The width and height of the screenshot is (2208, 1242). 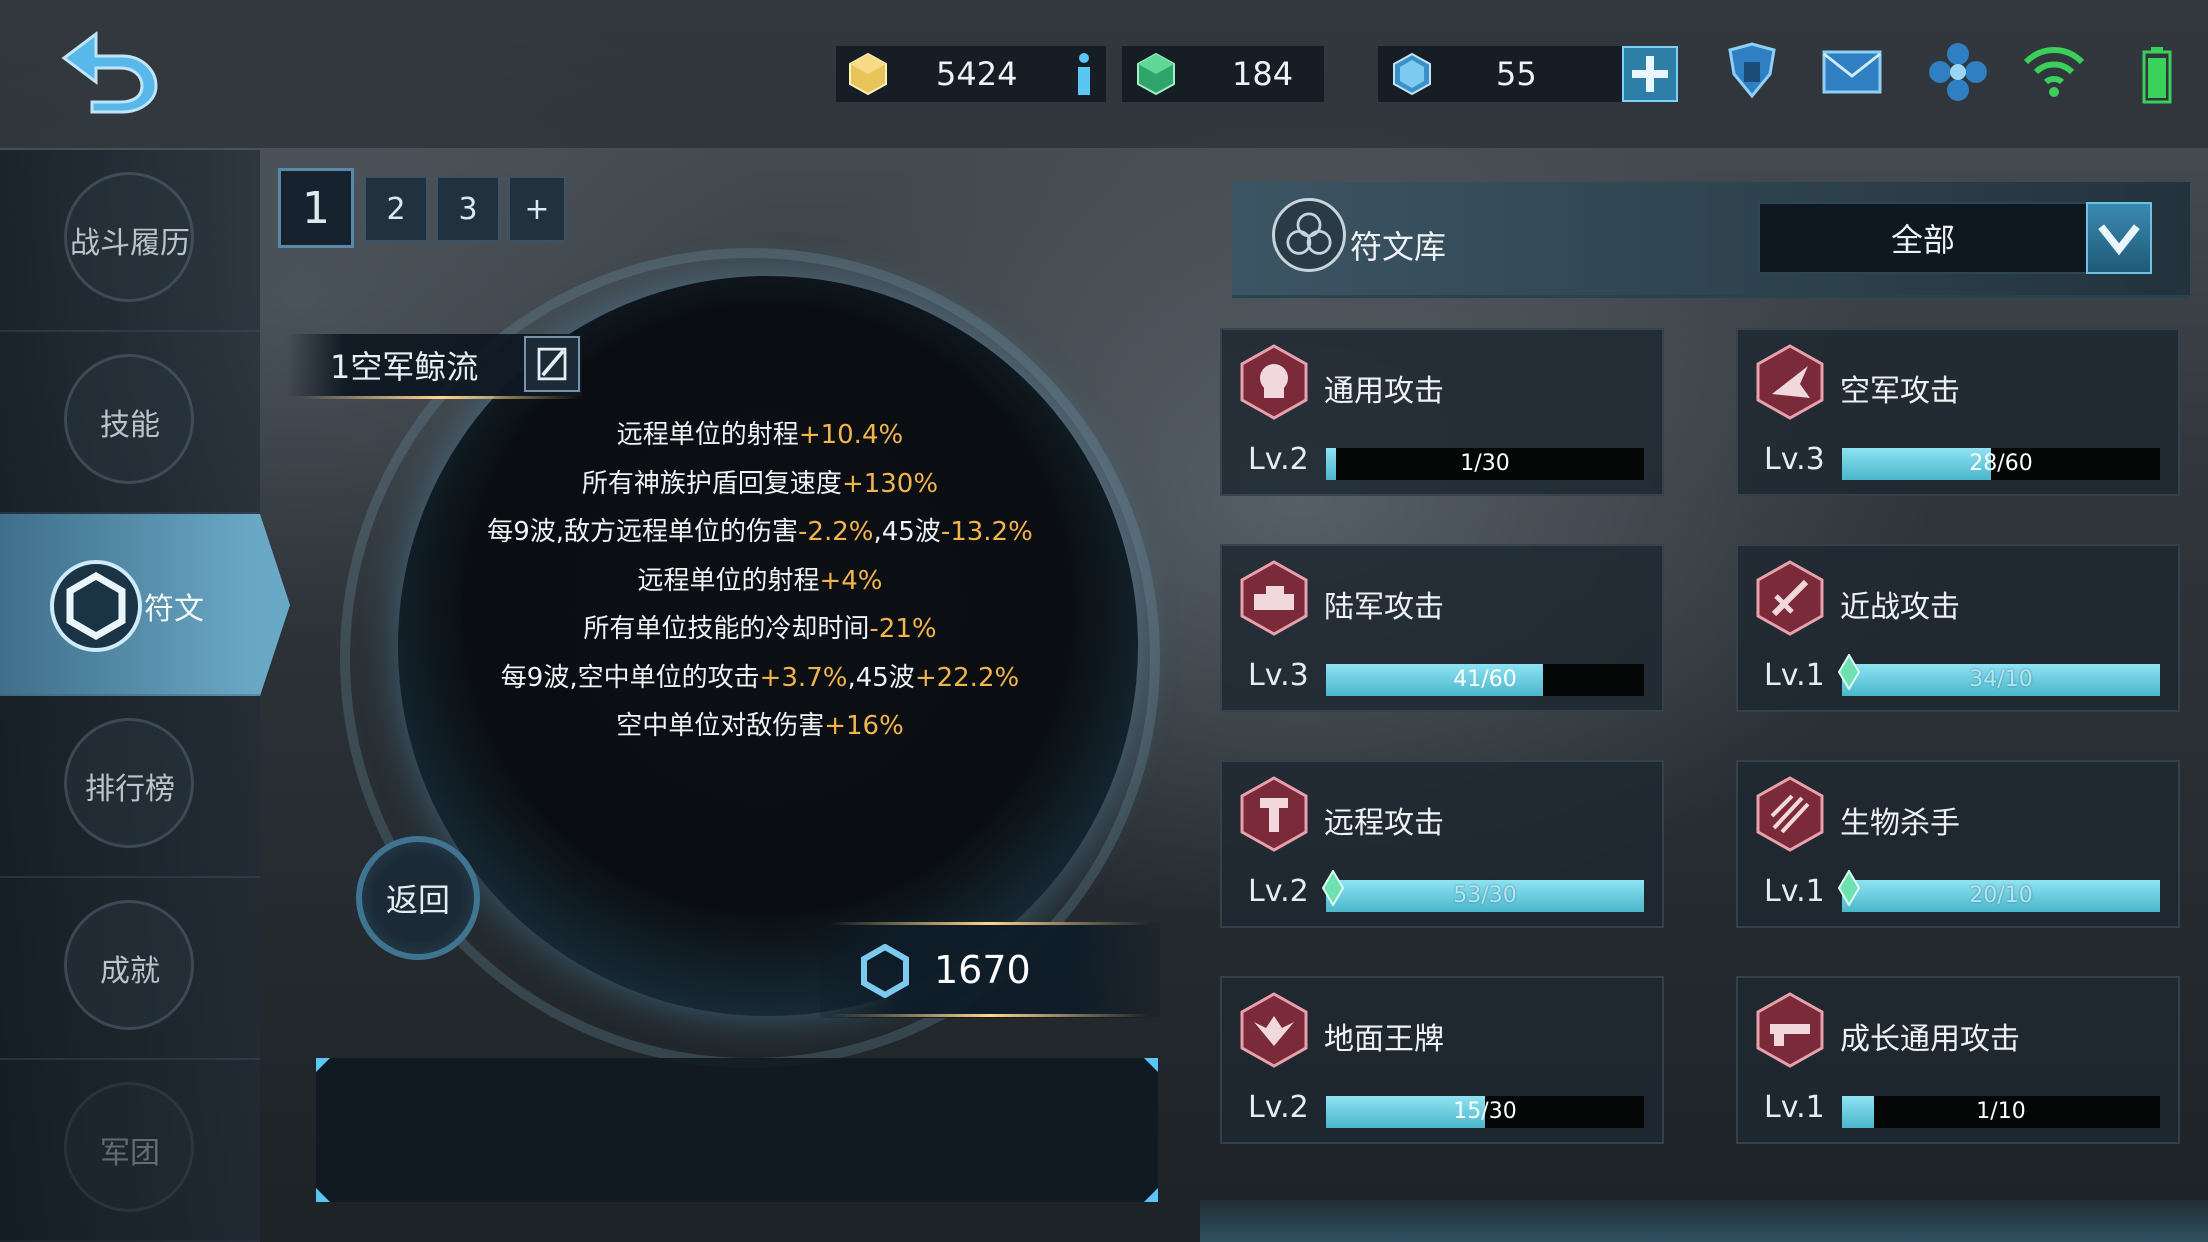 I want to click on gold-value: 5424, so click(x=977, y=74).